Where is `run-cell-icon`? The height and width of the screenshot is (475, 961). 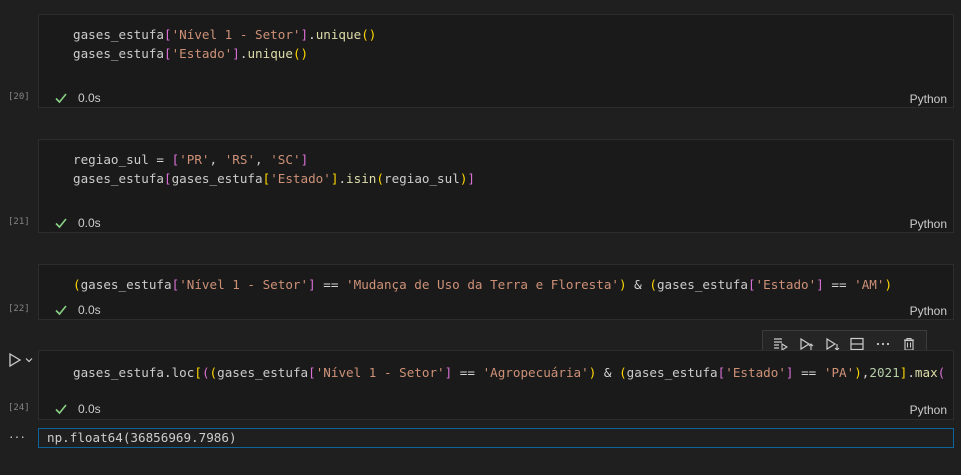
run-cell-icon is located at coordinates (15, 360).